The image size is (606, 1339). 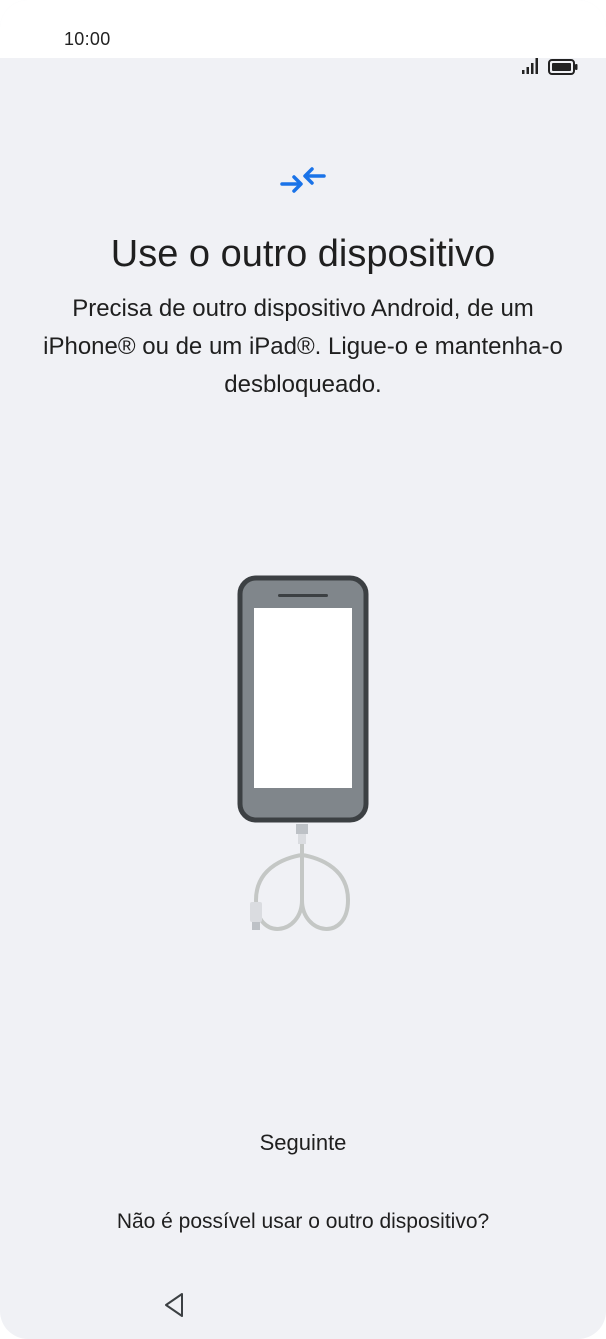 What do you see at coordinates (303, 1143) in the screenshot?
I see `next-button: Seguinte` at bounding box center [303, 1143].